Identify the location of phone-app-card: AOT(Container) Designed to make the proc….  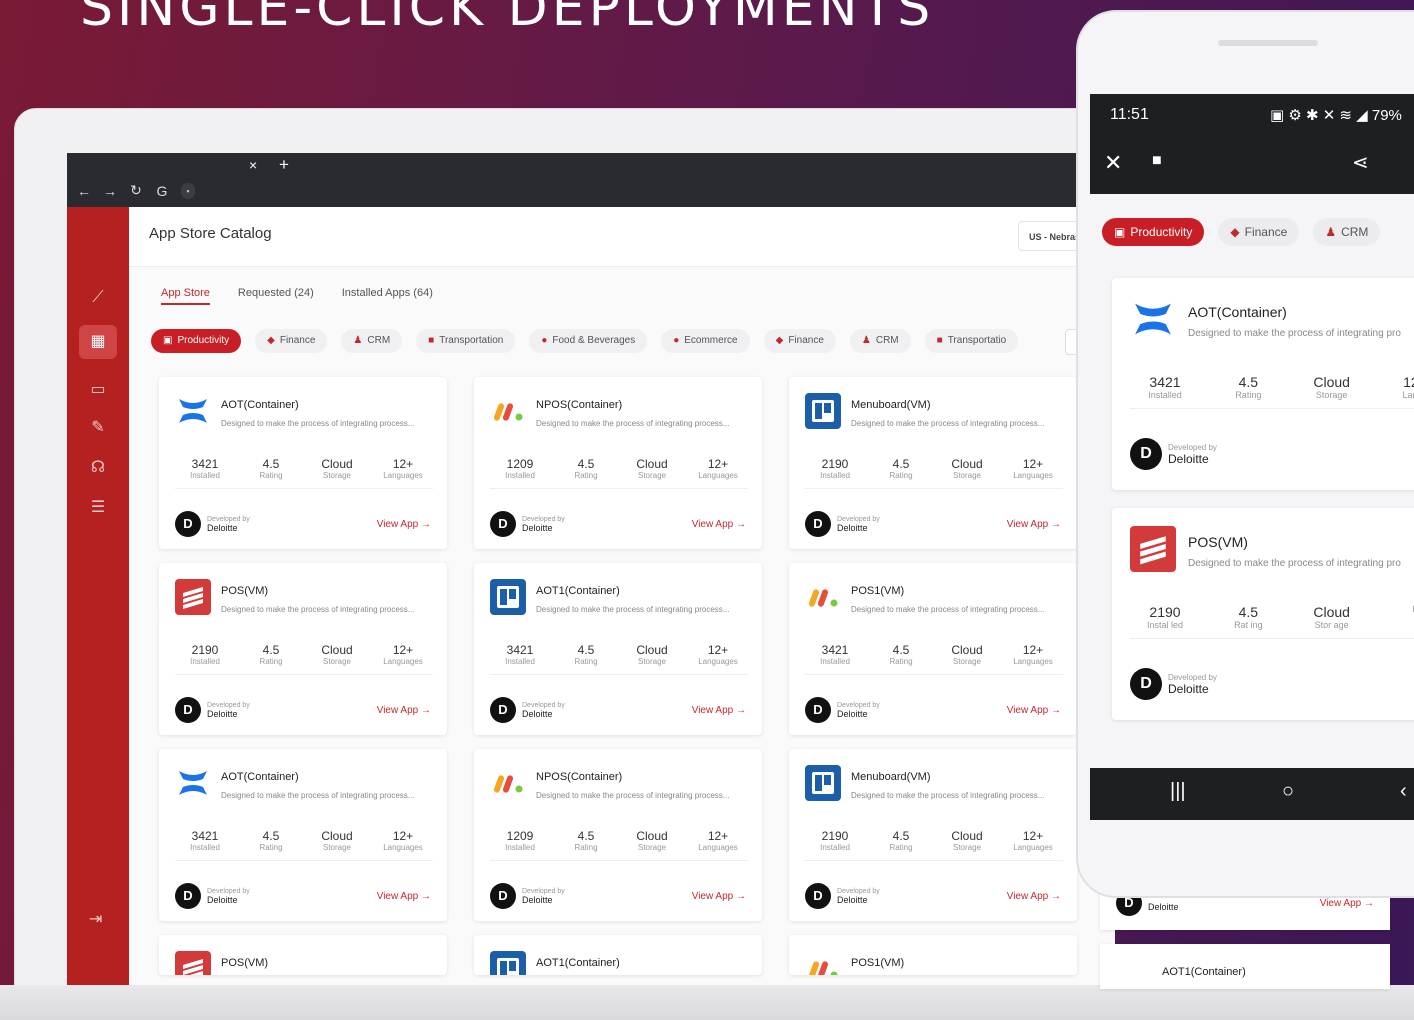
(1263, 384).